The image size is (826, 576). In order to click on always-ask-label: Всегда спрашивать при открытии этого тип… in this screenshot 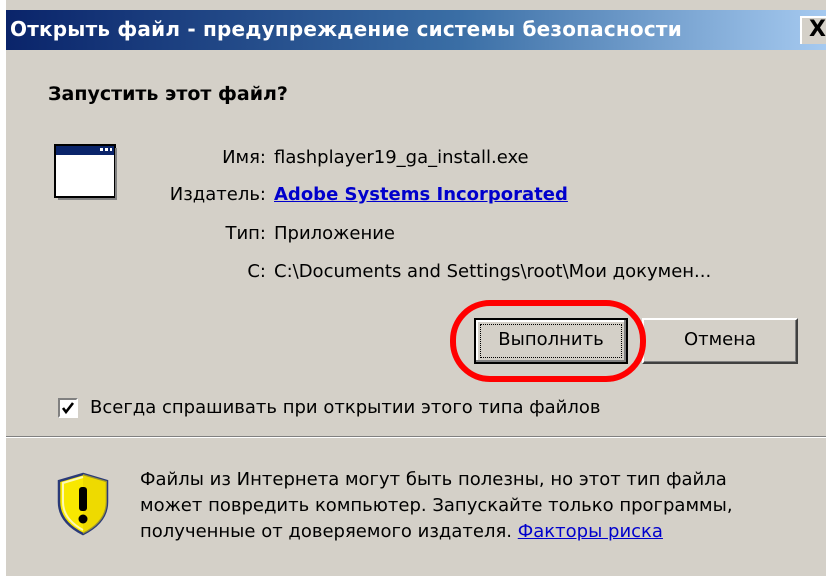, I will do `click(345, 407)`.